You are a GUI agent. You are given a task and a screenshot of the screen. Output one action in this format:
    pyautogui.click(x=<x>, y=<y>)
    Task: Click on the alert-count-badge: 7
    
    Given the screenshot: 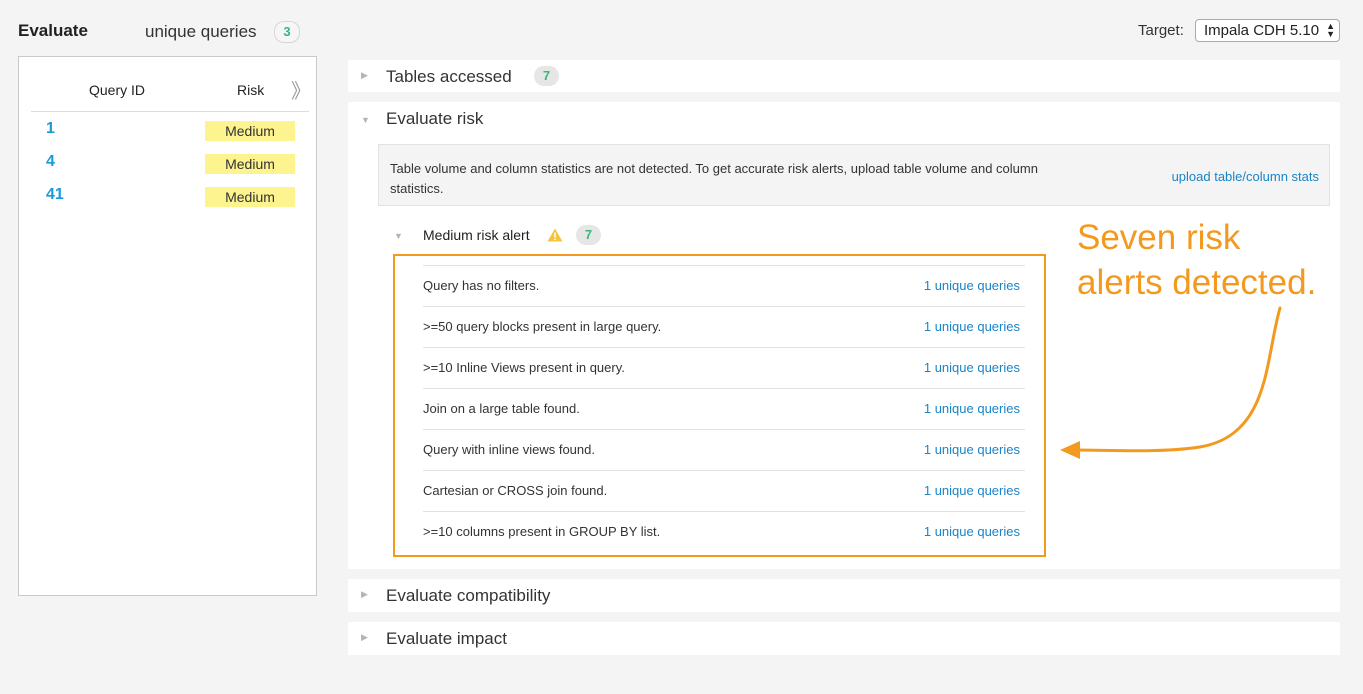 What is the action you would take?
    pyautogui.click(x=588, y=235)
    